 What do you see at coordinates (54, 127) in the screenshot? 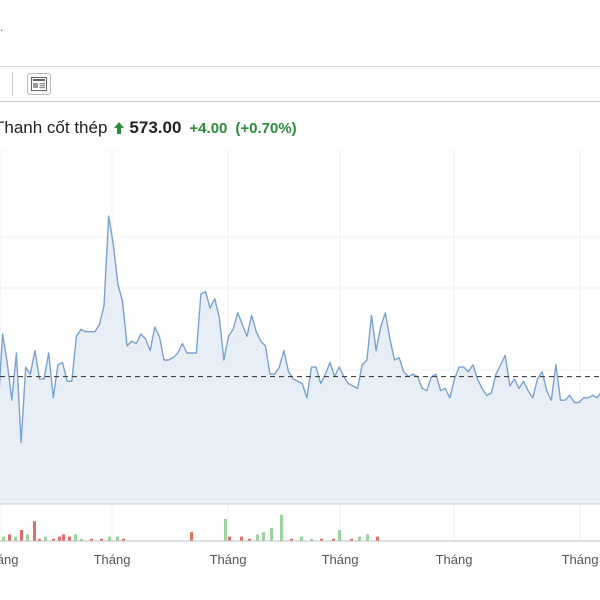
I see `instrument-name: Thanh cốt thép` at bounding box center [54, 127].